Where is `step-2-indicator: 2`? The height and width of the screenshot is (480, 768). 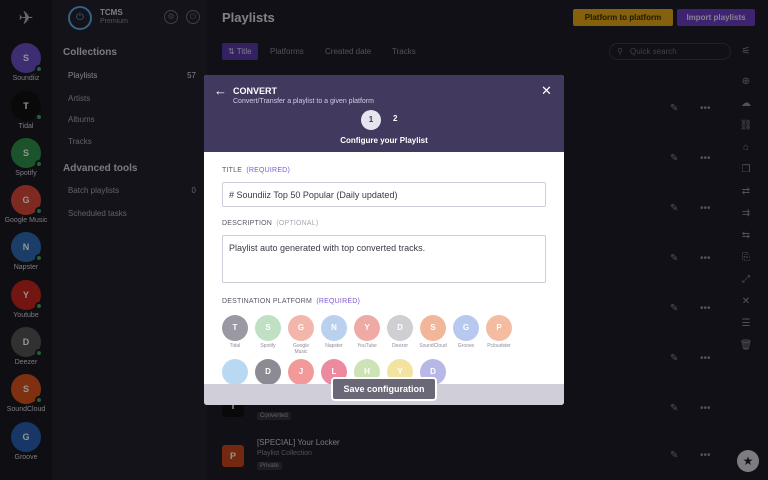
step-2-indicator: 2 is located at coordinates (395, 118).